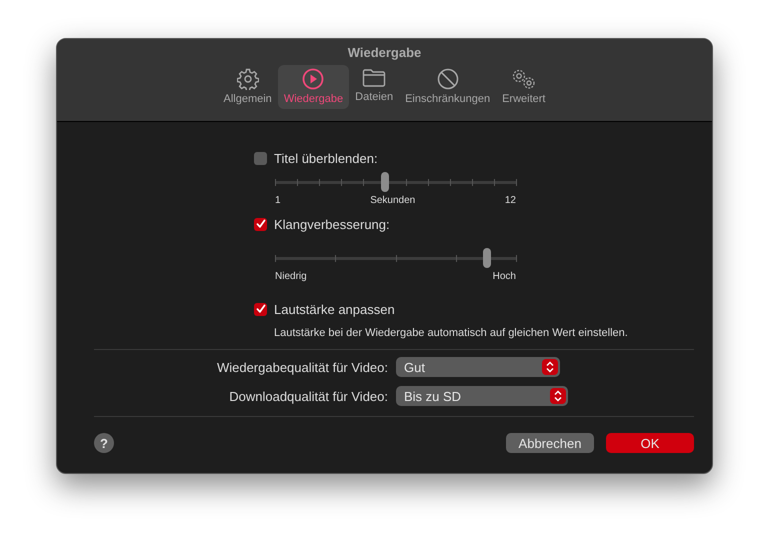  What do you see at coordinates (278, 200) in the screenshot?
I see `slider-label: 1` at bounding box center [278, 200].